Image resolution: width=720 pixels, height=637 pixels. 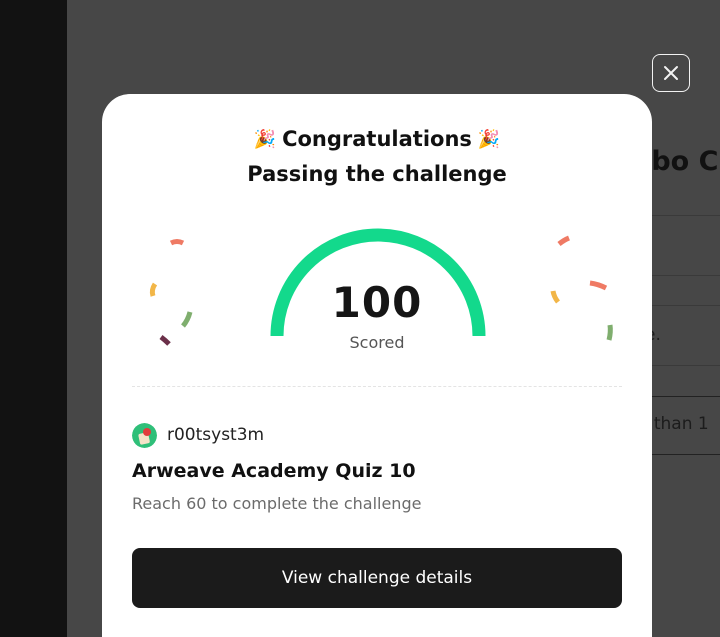 I want to click on username: r00tsyst3m, so click(x=216, y=435).